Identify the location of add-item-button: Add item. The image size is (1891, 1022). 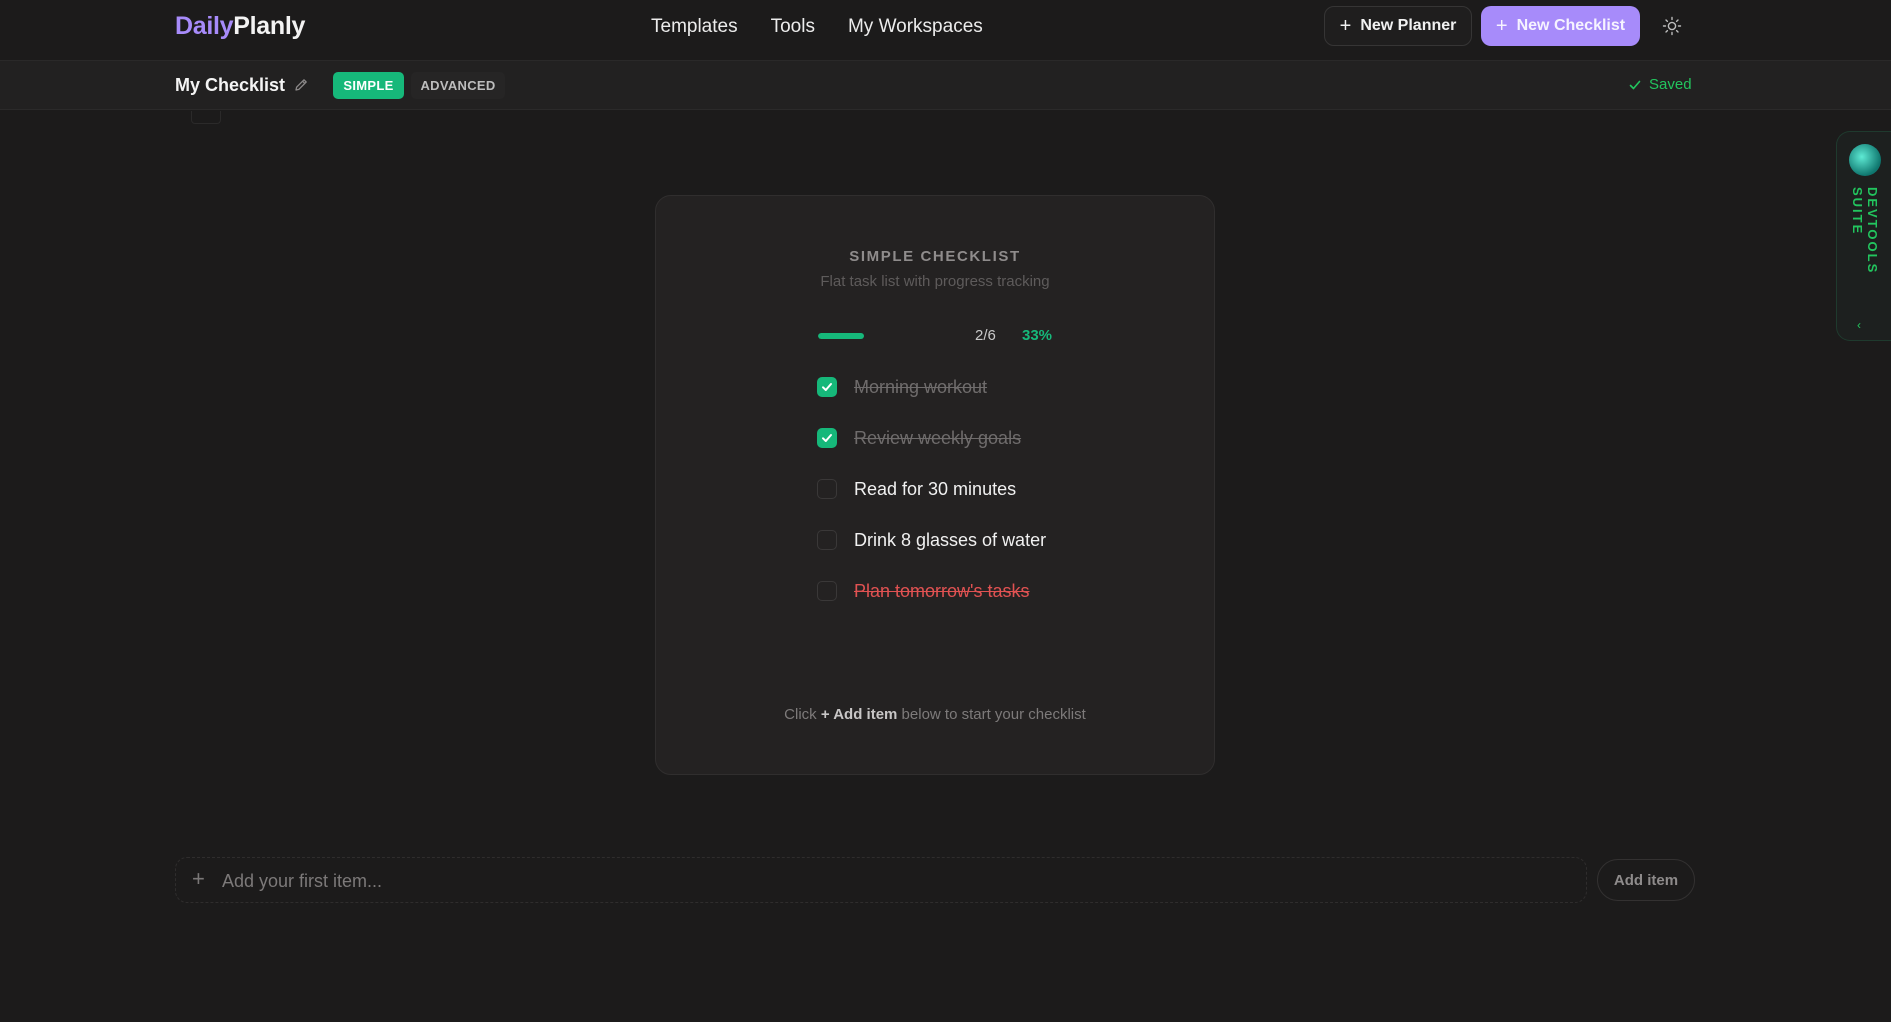
(1646, 880).